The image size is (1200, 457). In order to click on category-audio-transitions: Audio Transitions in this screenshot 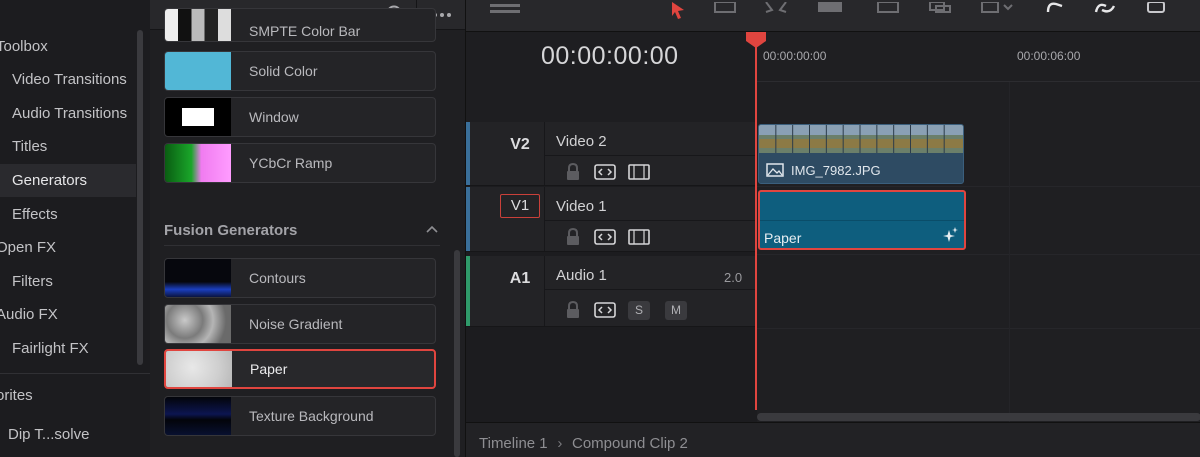, I will do `click(68, 113)`.